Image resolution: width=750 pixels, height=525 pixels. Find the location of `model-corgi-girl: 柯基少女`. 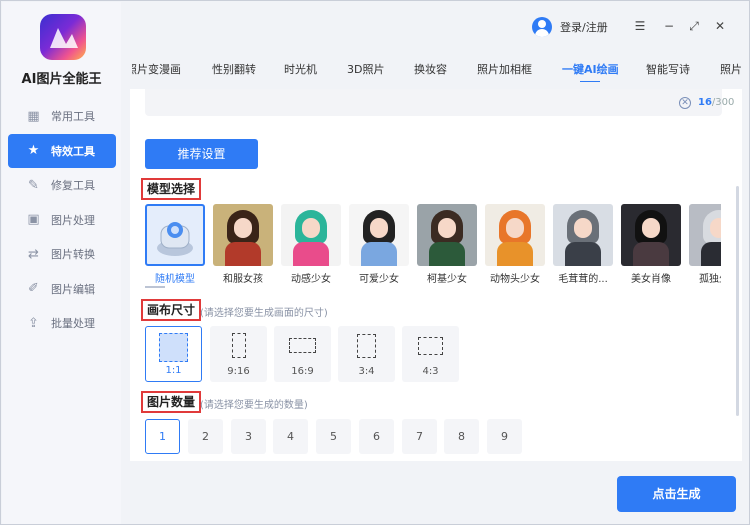

model-corgi-girl: 柯基少女 is located at coordinates (447, 244).